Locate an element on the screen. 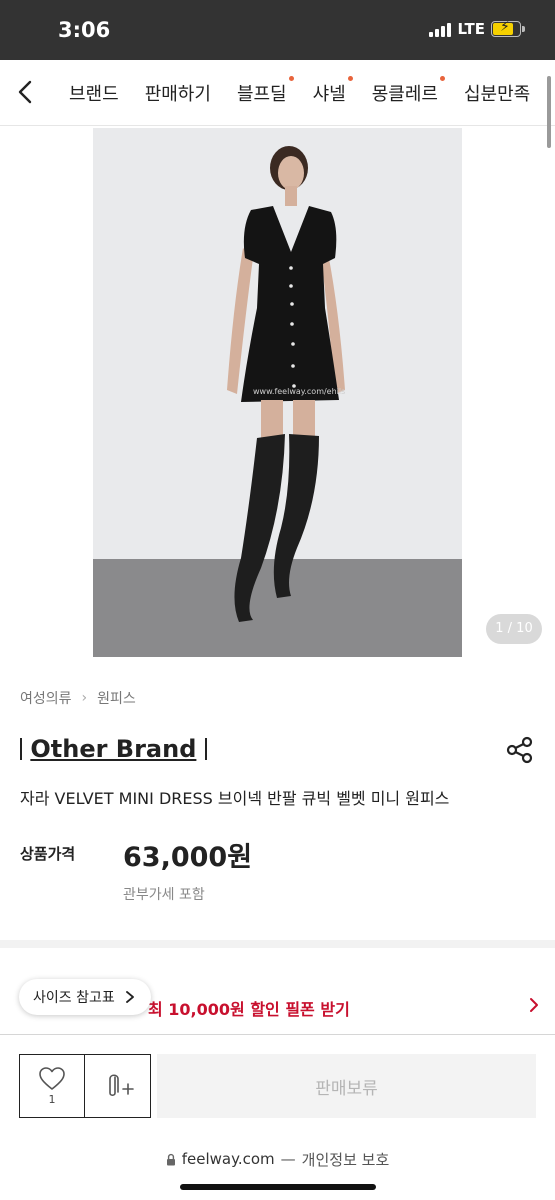 The width and height of the screenshot is (555, 1200). paperclip-plus-icon is located at coordinates (121, 1085).